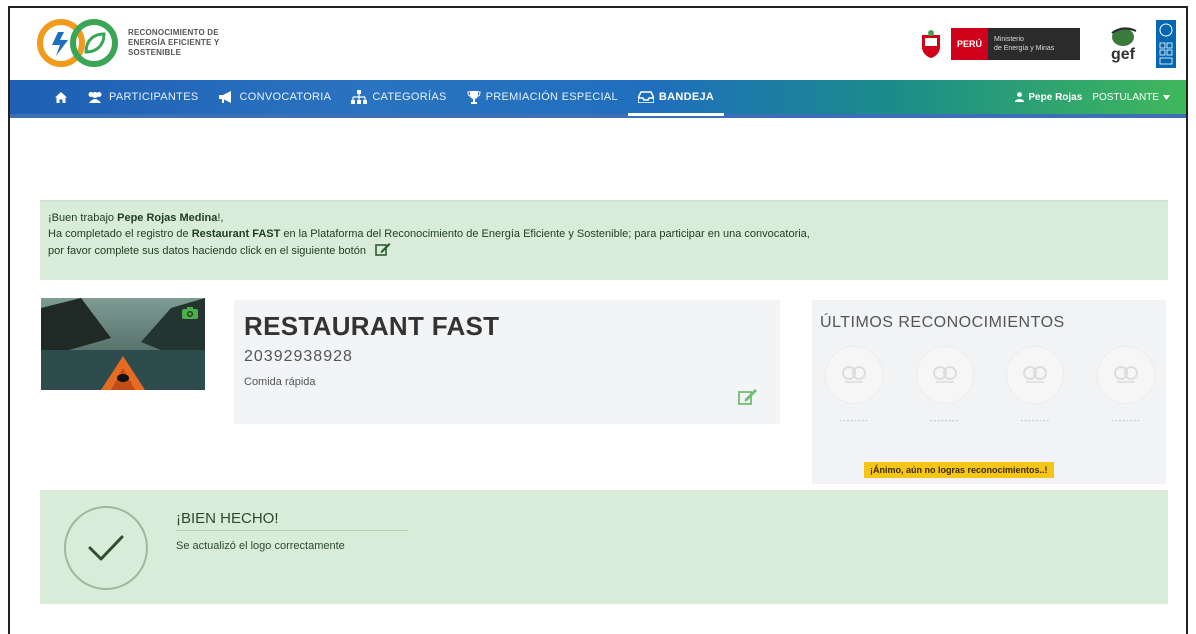 The image size is (1196, 634). What do you see at coordinates (372, 326) in the screenshot?
I see `company-name: RESTAURANT FAST` at bounding box center [372, 326].